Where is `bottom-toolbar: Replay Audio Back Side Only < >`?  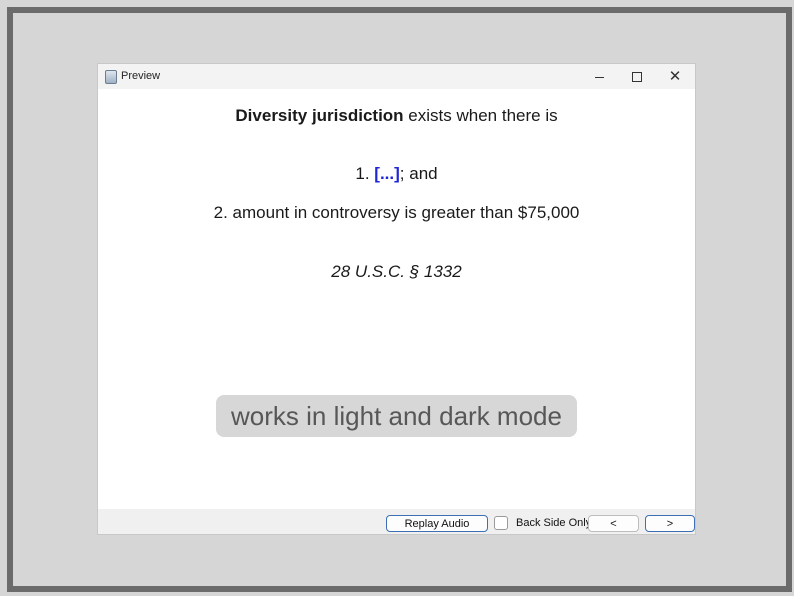
bottom-toolbar: Replay Audio Back Side Only < > is located at coordinates (396, 521).